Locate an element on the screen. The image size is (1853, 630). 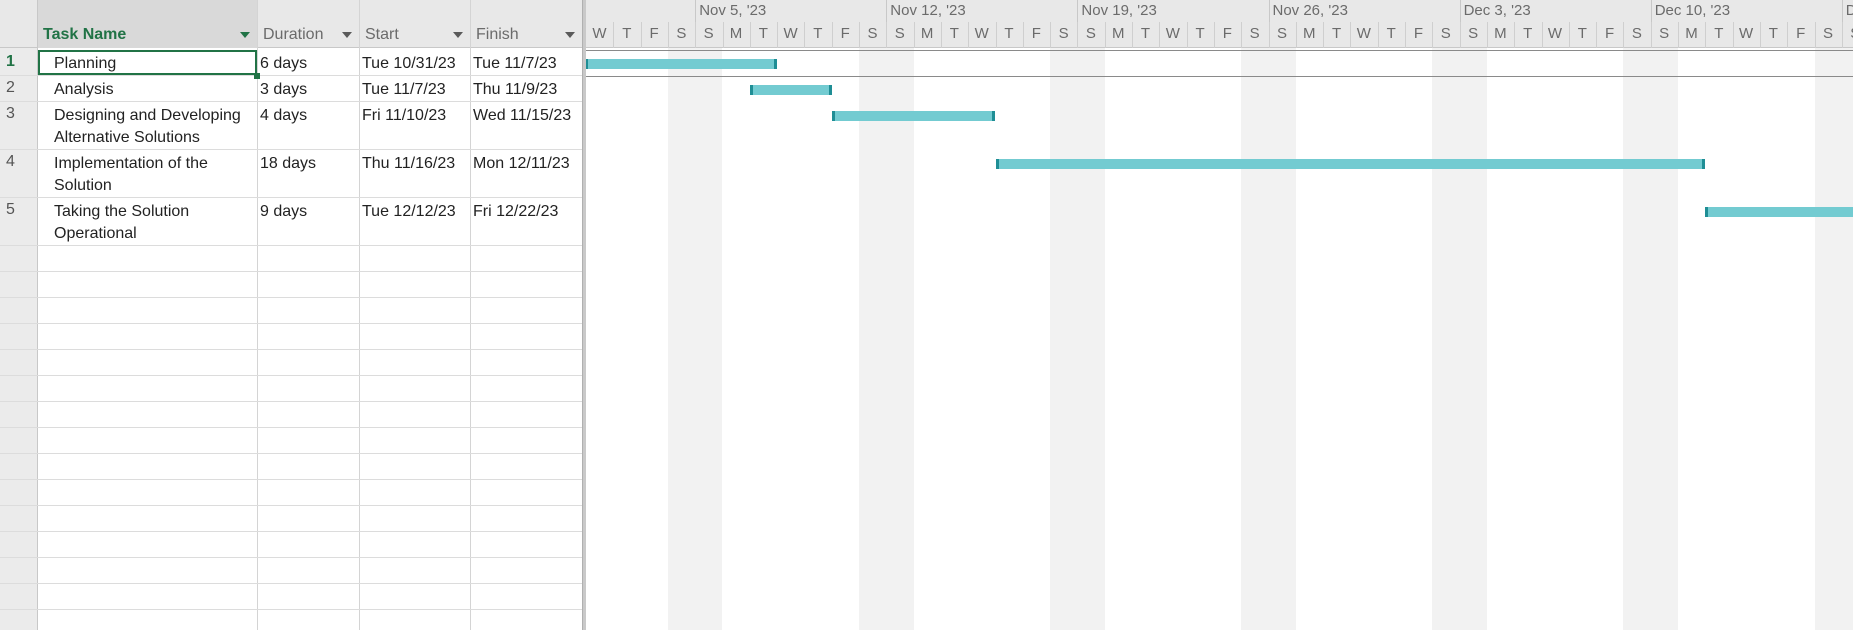
duration-cell: 4 days is located at coordinates (308, 125).